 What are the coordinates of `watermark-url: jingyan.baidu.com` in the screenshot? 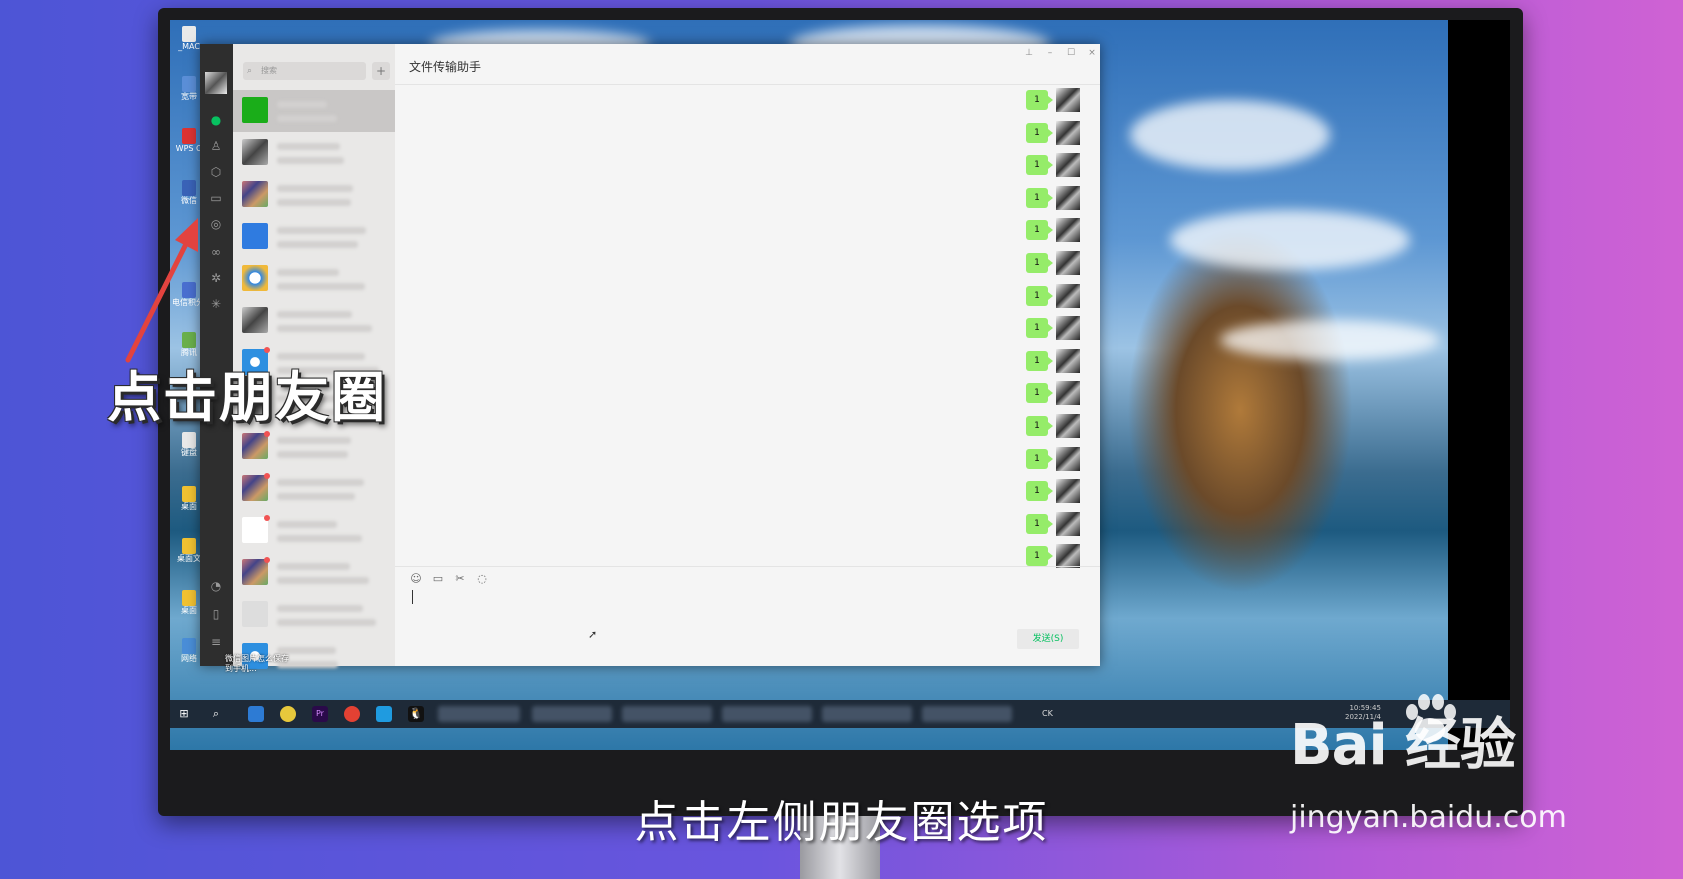 It's located at (1428, 817).